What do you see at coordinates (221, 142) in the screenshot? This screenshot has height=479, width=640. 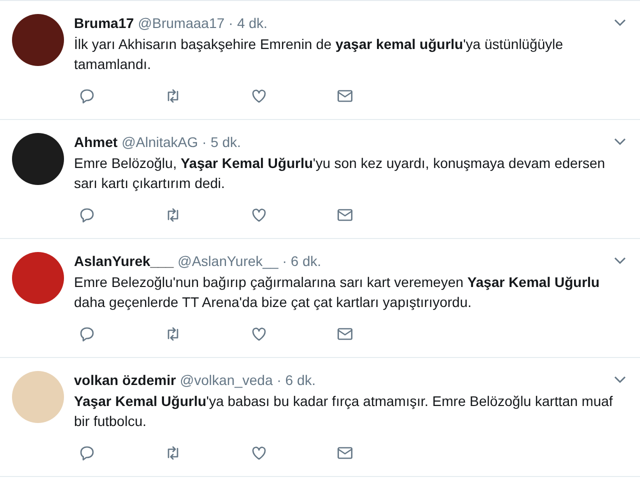 I see `tweet-time: · 5 dk.` at bounding box center [221, 142].